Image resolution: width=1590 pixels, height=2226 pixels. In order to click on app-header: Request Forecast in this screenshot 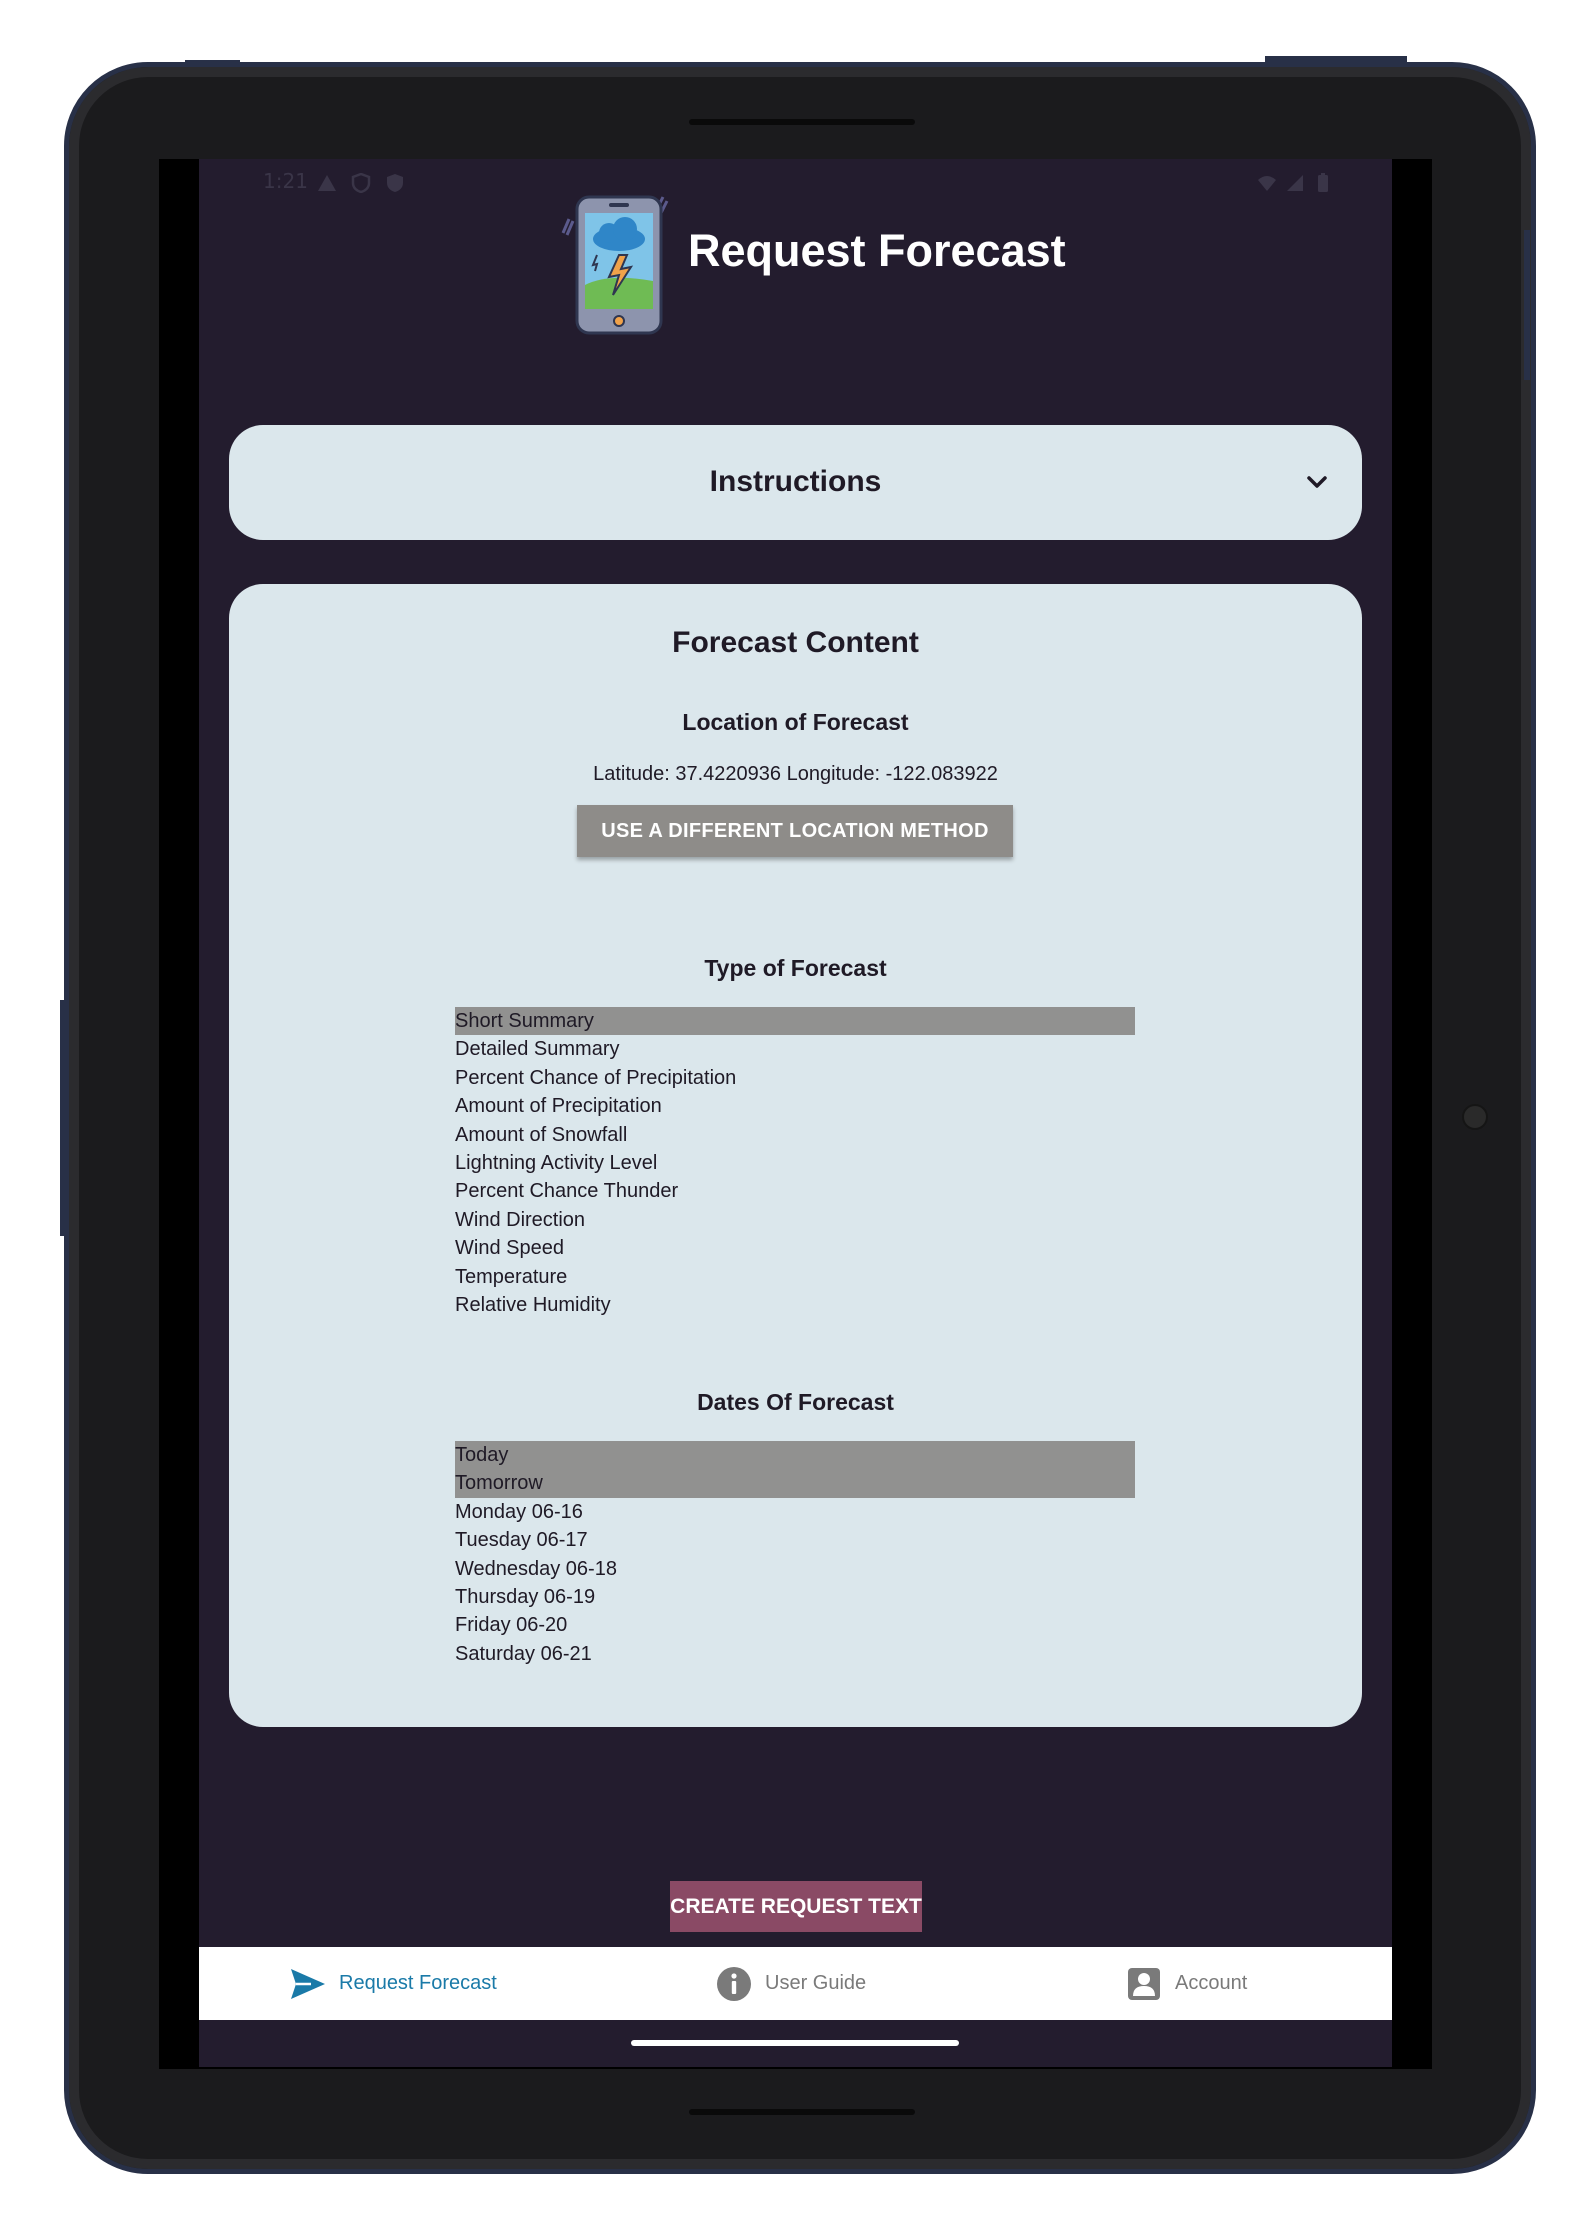, I will do `click(795, 258)`.